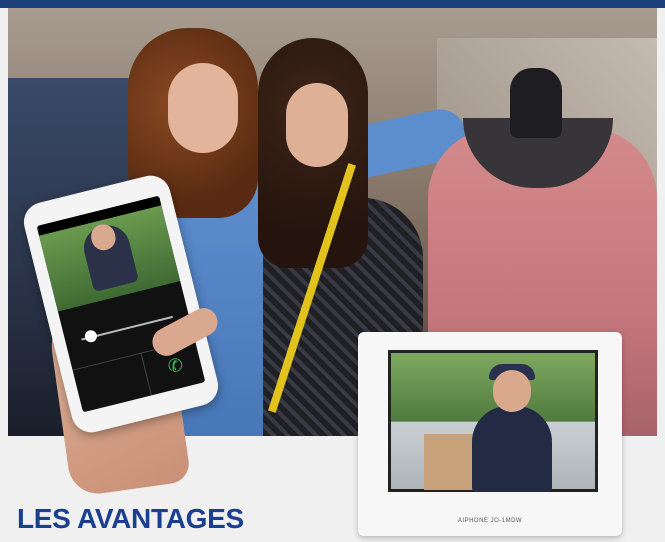 The width and height of the screenshot is (665, 542). Describe the element at coordinates (146, 374) in the screenshot. I see `phone-divider-vertical` at that location.